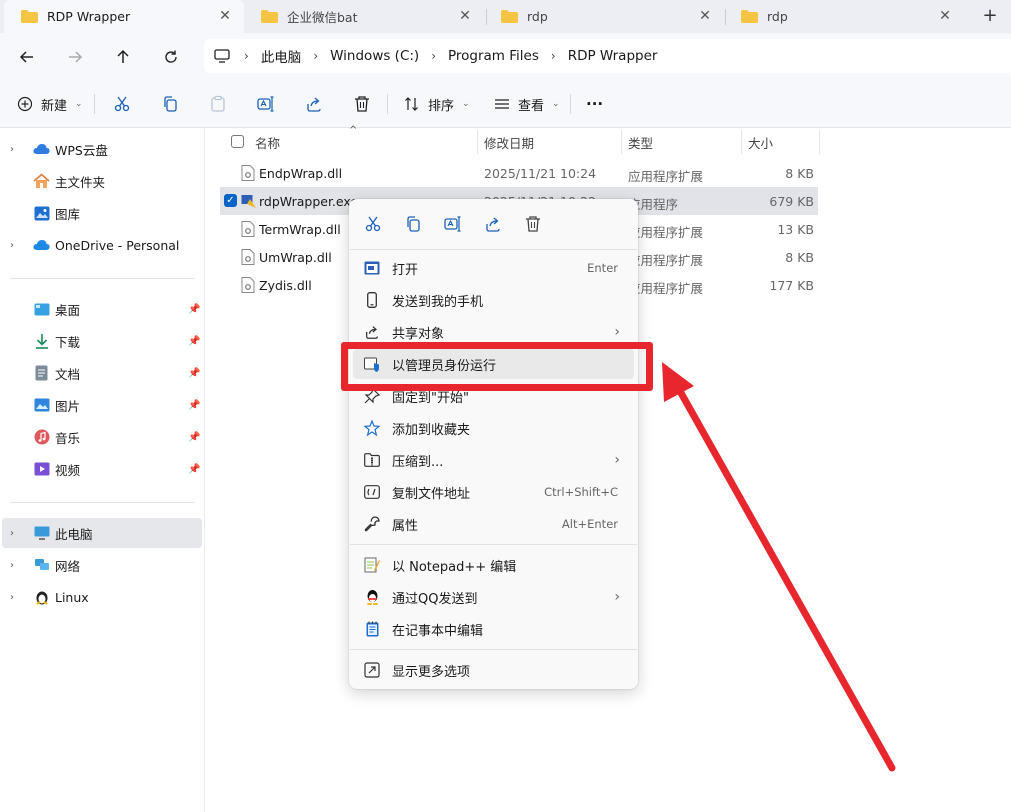 This screenshot has height=812, width=1011. What do you see at coordinates (779, 567) in the screenshot?
I see `annotation-arrow-icon` at bounding box center [779, 567].